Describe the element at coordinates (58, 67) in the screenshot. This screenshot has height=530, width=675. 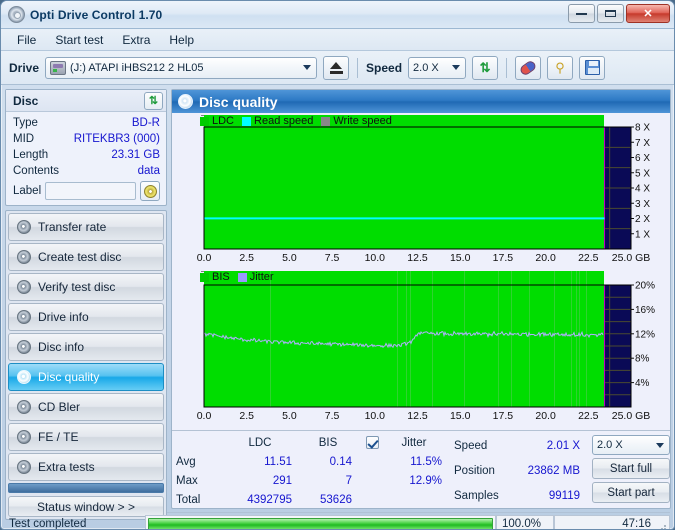
I see `drive-icon` at that location.